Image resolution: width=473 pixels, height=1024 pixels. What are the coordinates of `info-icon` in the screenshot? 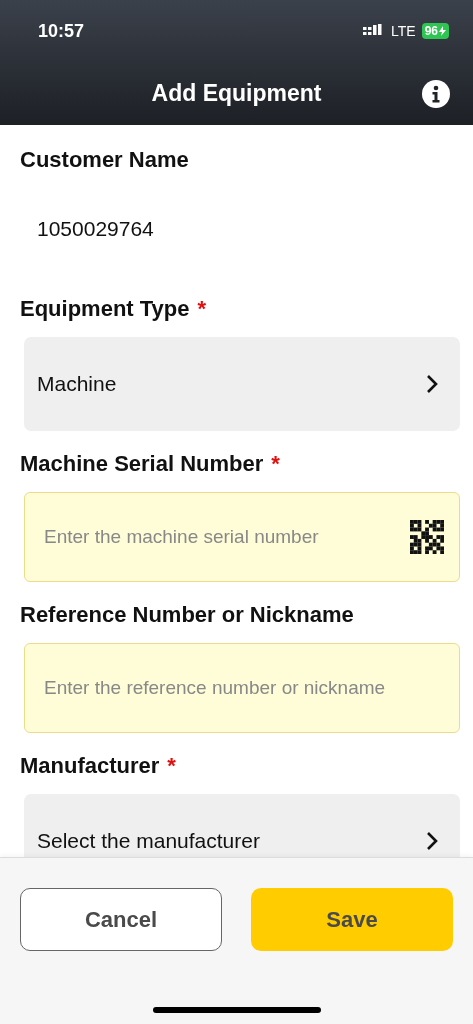 It's located at (436, 94).